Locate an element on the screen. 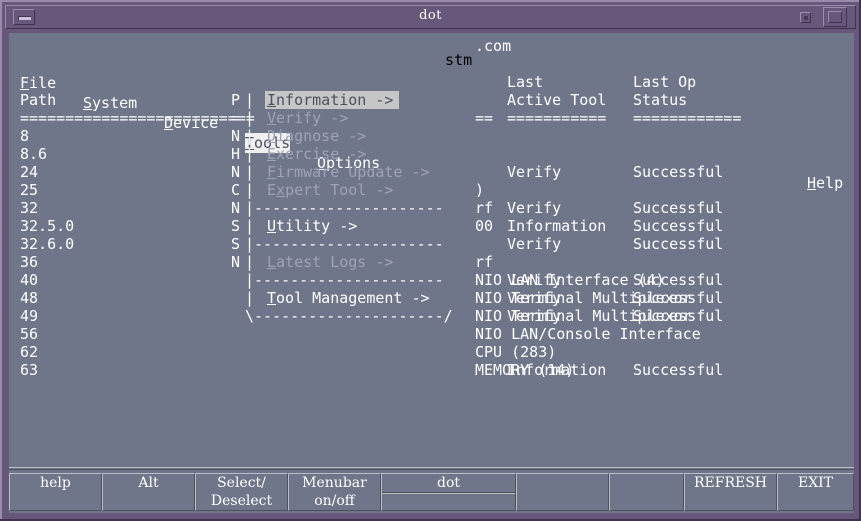 The height and width of the screenshot is (521, 861). menu-item-latest-logs: Latest Logs -> is located at coordinates (330, 262).